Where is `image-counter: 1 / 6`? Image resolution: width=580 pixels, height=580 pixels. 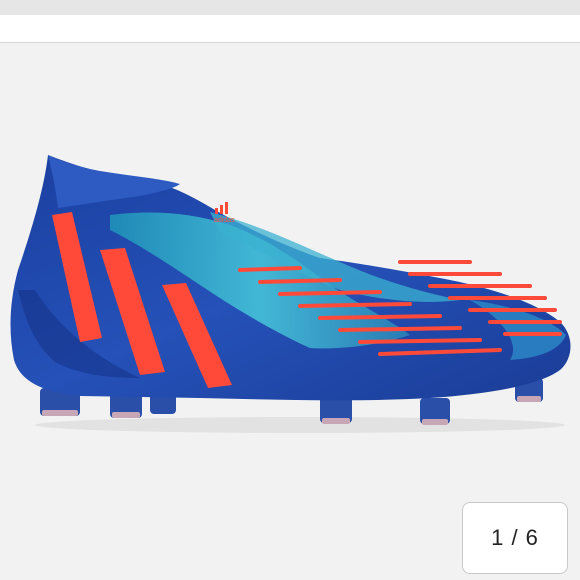 image-counter: 1 / 6 is located at coordinates (515, 538).